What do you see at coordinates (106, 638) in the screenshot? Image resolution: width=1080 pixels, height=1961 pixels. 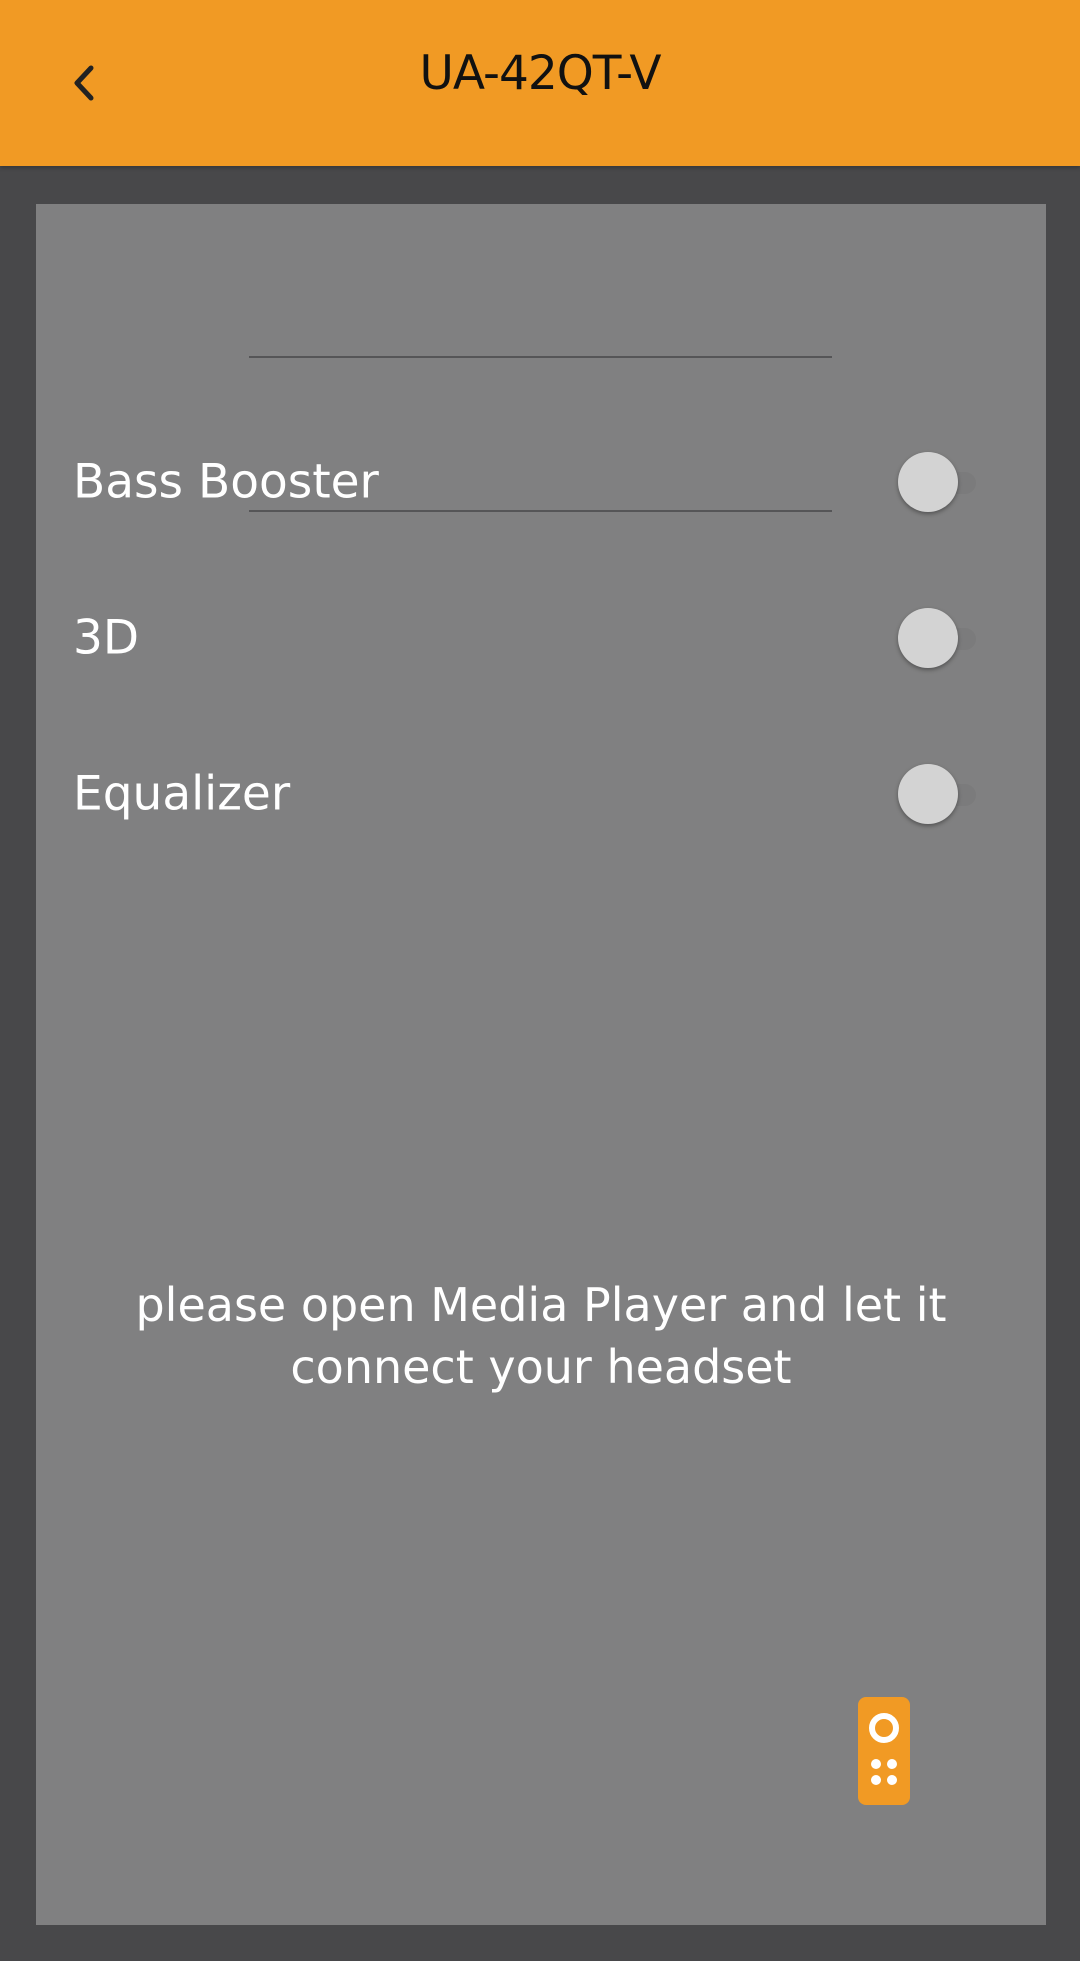 I see `3d-label: 3D` at bounding box center [106, 638].